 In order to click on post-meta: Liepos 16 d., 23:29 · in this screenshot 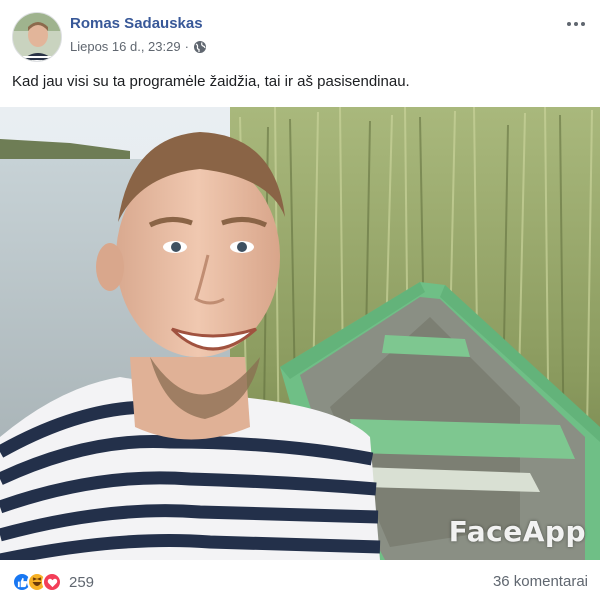, I will do `click(138, 46)`.